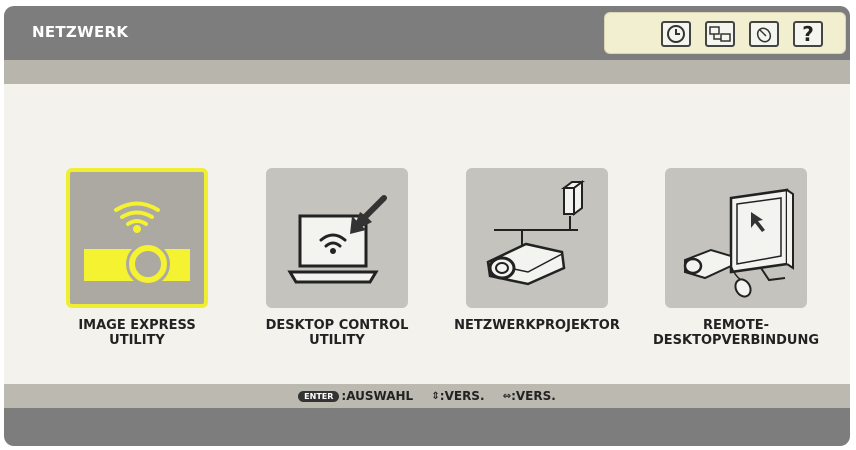  Describe the element at coordinates (736, 333) in the screenshot. I see `remote-desktop-label: REMOTE- DESKTOPVERBINDUNG` at that location.